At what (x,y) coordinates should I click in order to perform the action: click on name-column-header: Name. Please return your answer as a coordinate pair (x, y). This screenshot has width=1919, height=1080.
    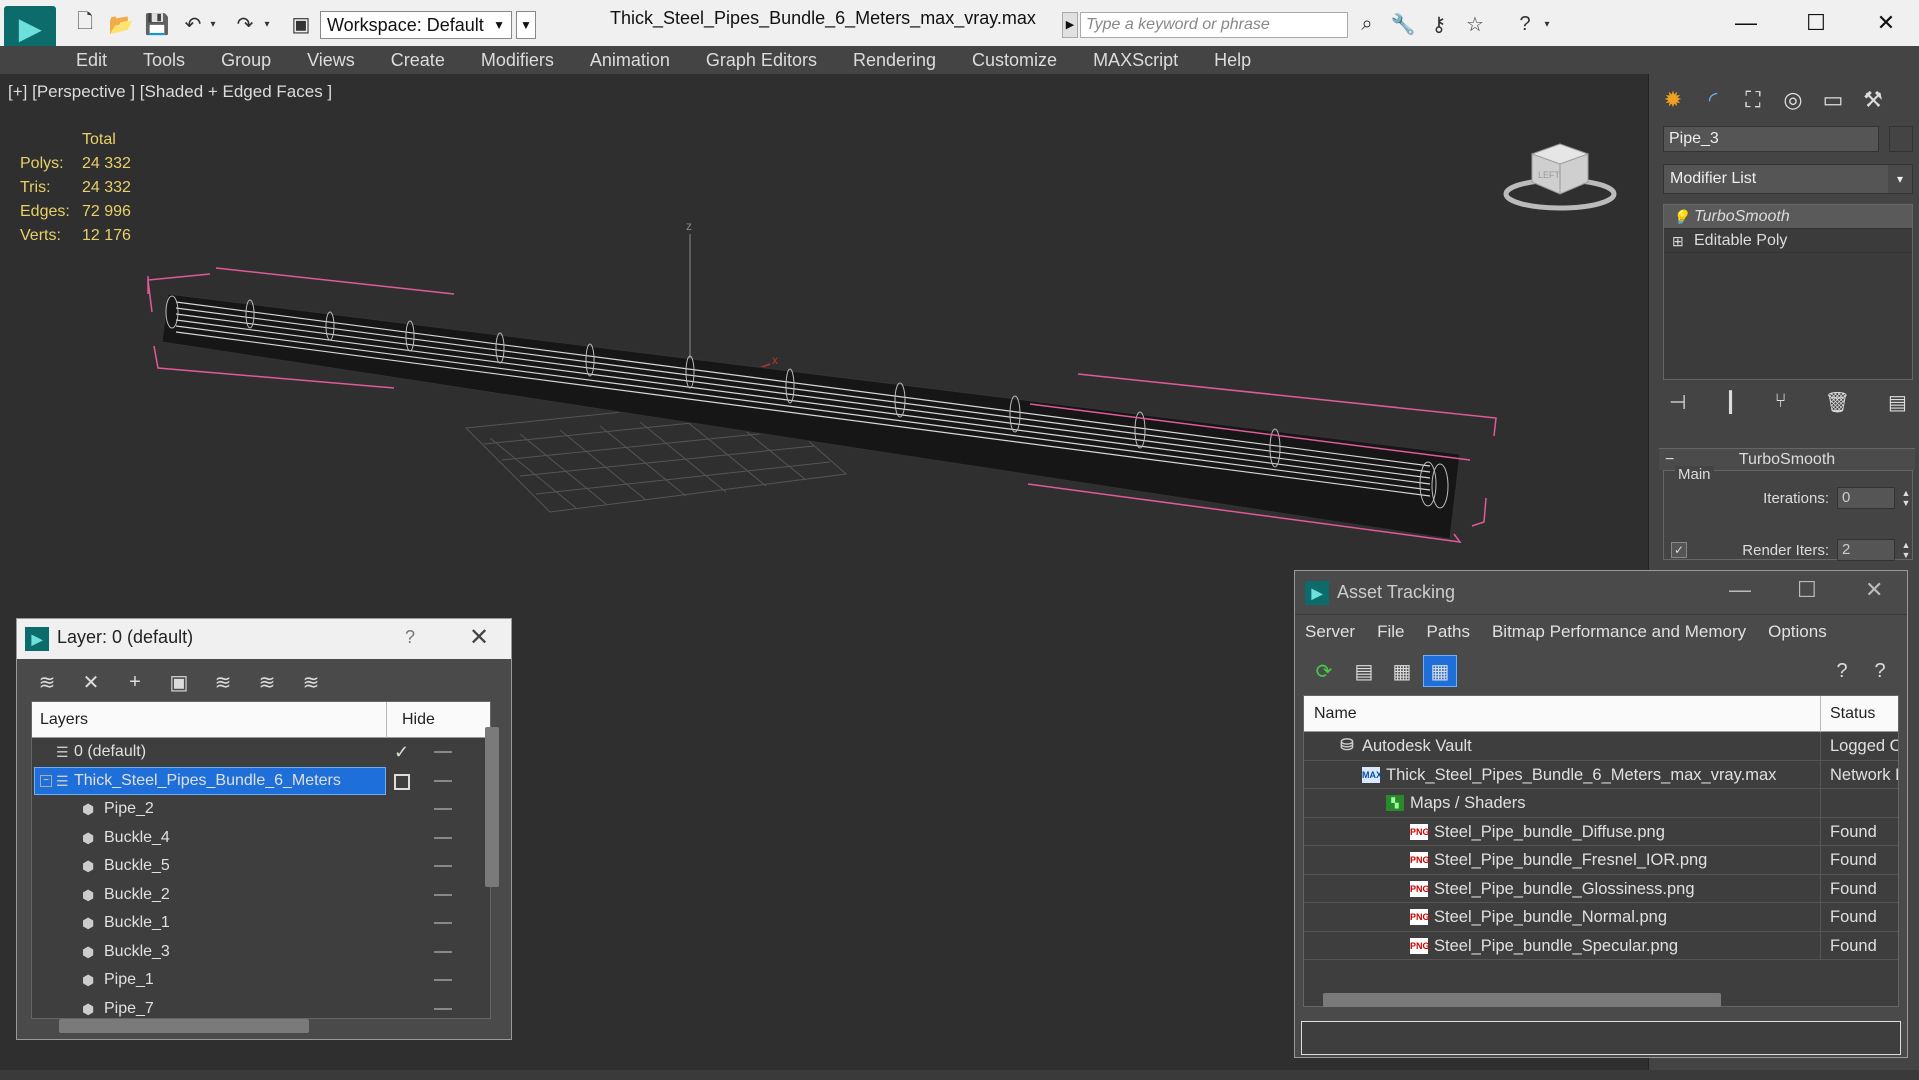
    Looking at the image, I should click on (1335, 714).